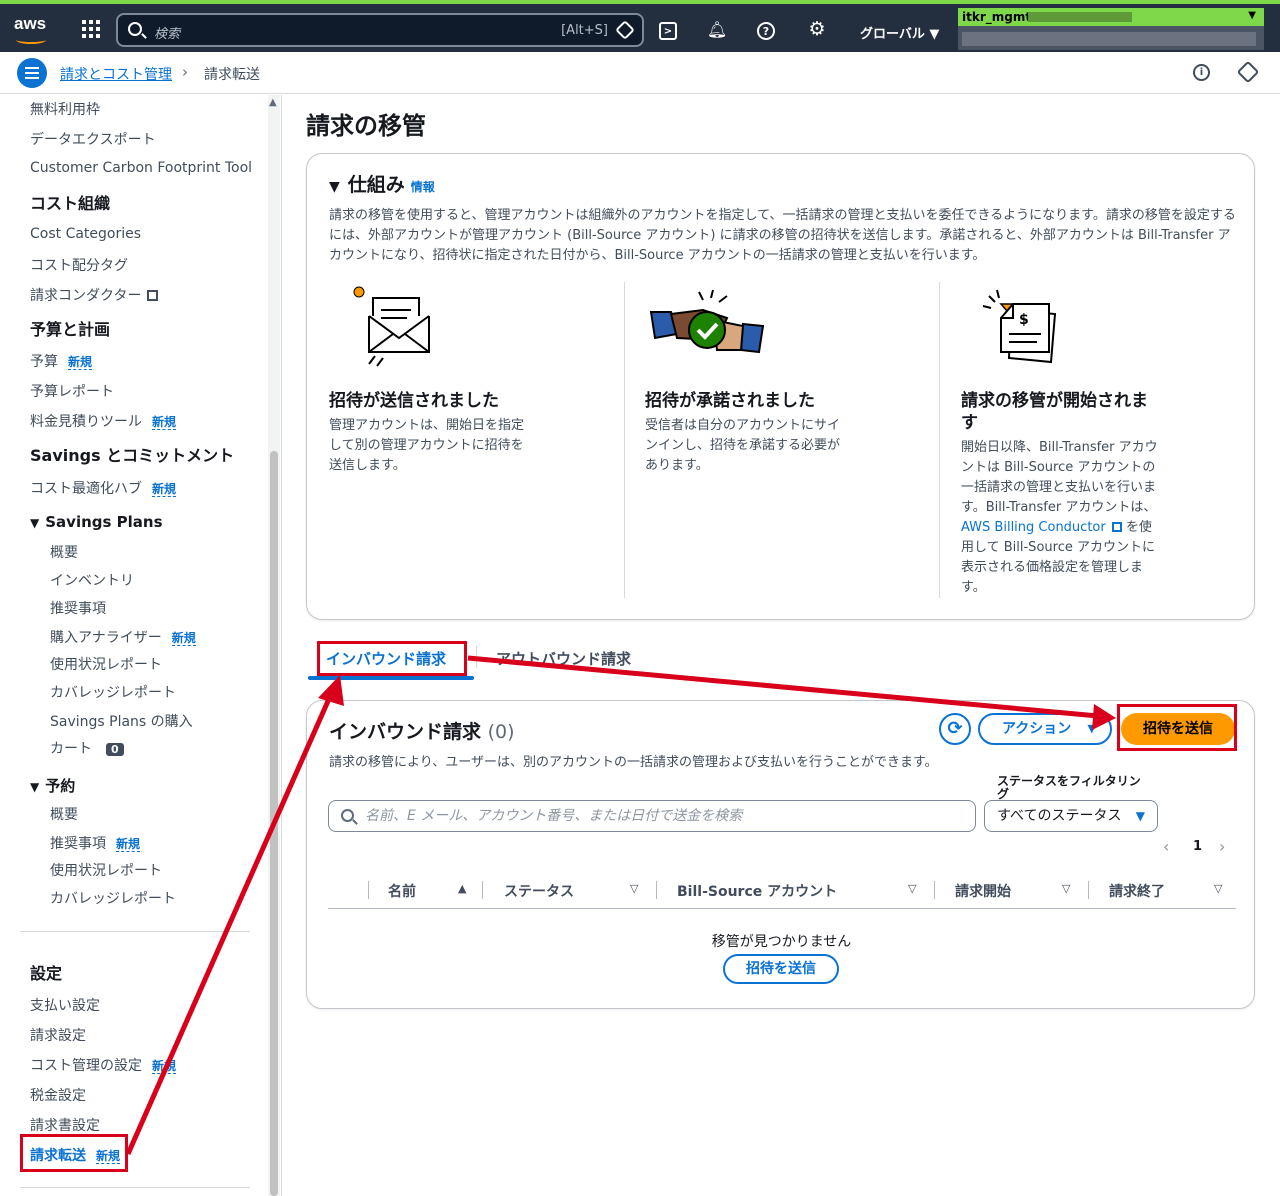  What do you see at coordinates (665, 816) in the screenshot?
I see `transfer-search-input` at bounding box center [665, 816].